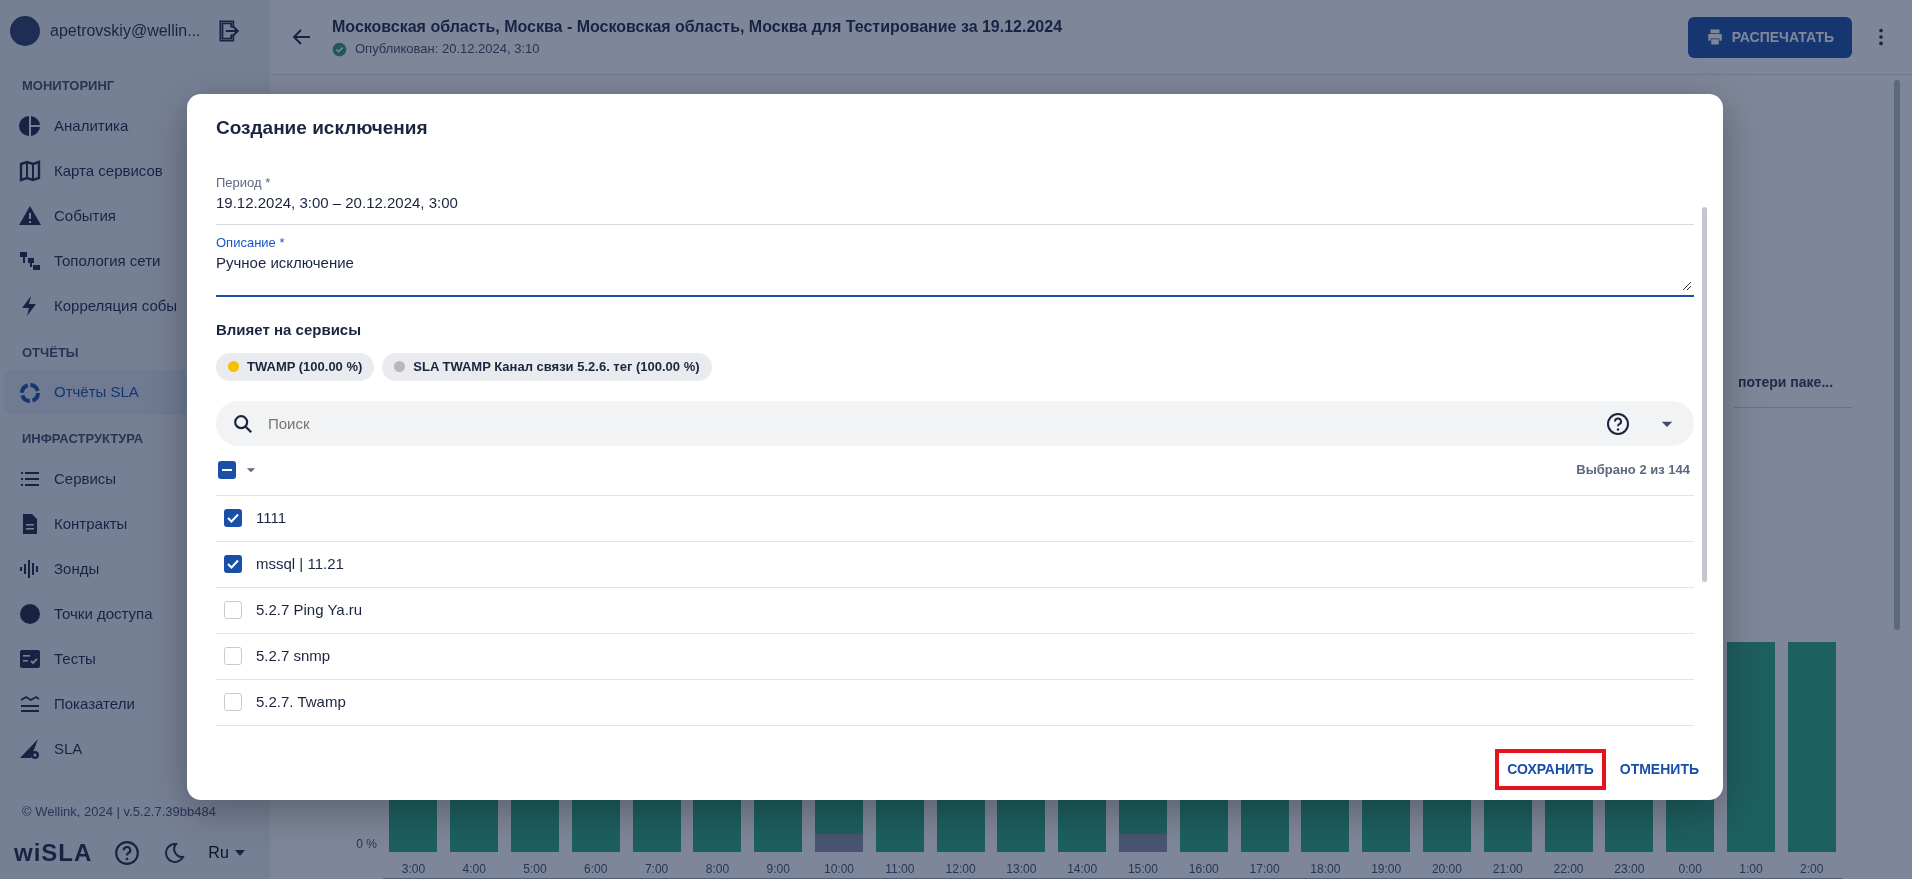 The image size is (1912, 879). Describe the element at coordinates (778, 869) in the screenshot. I see `axis-label: 9:00` at that location.